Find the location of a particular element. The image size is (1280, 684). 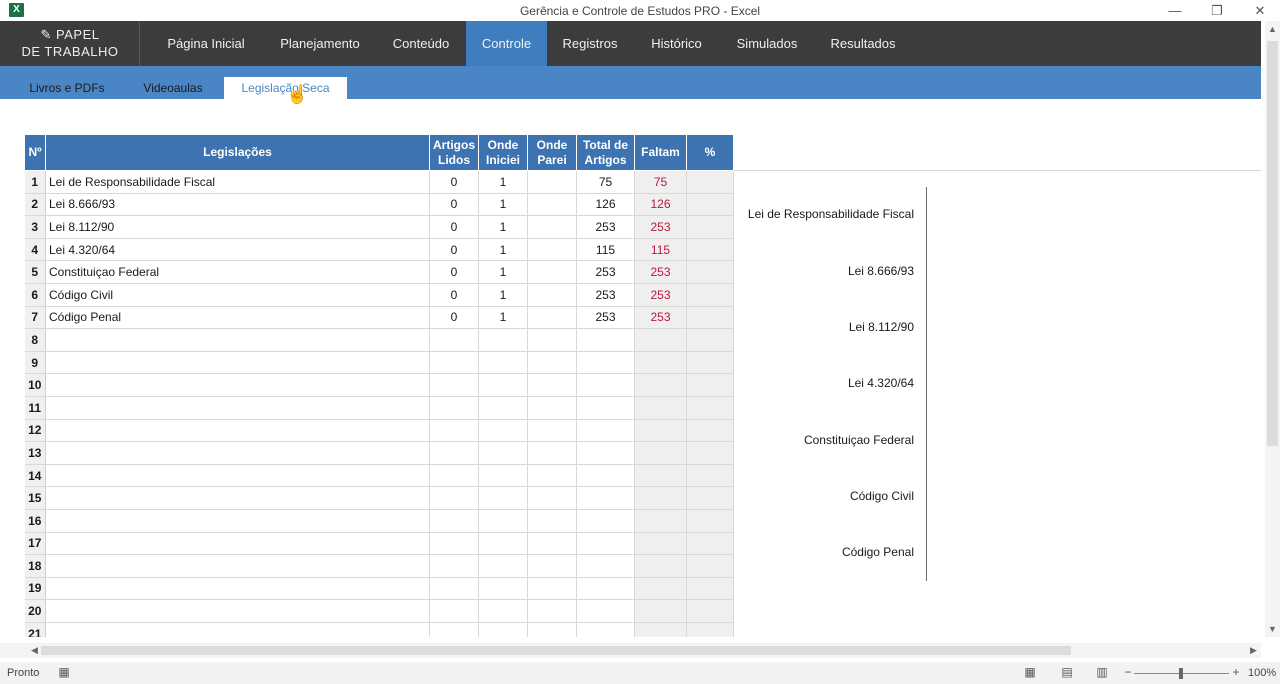

minimize-button: — is located at coordinates (1175, 10).